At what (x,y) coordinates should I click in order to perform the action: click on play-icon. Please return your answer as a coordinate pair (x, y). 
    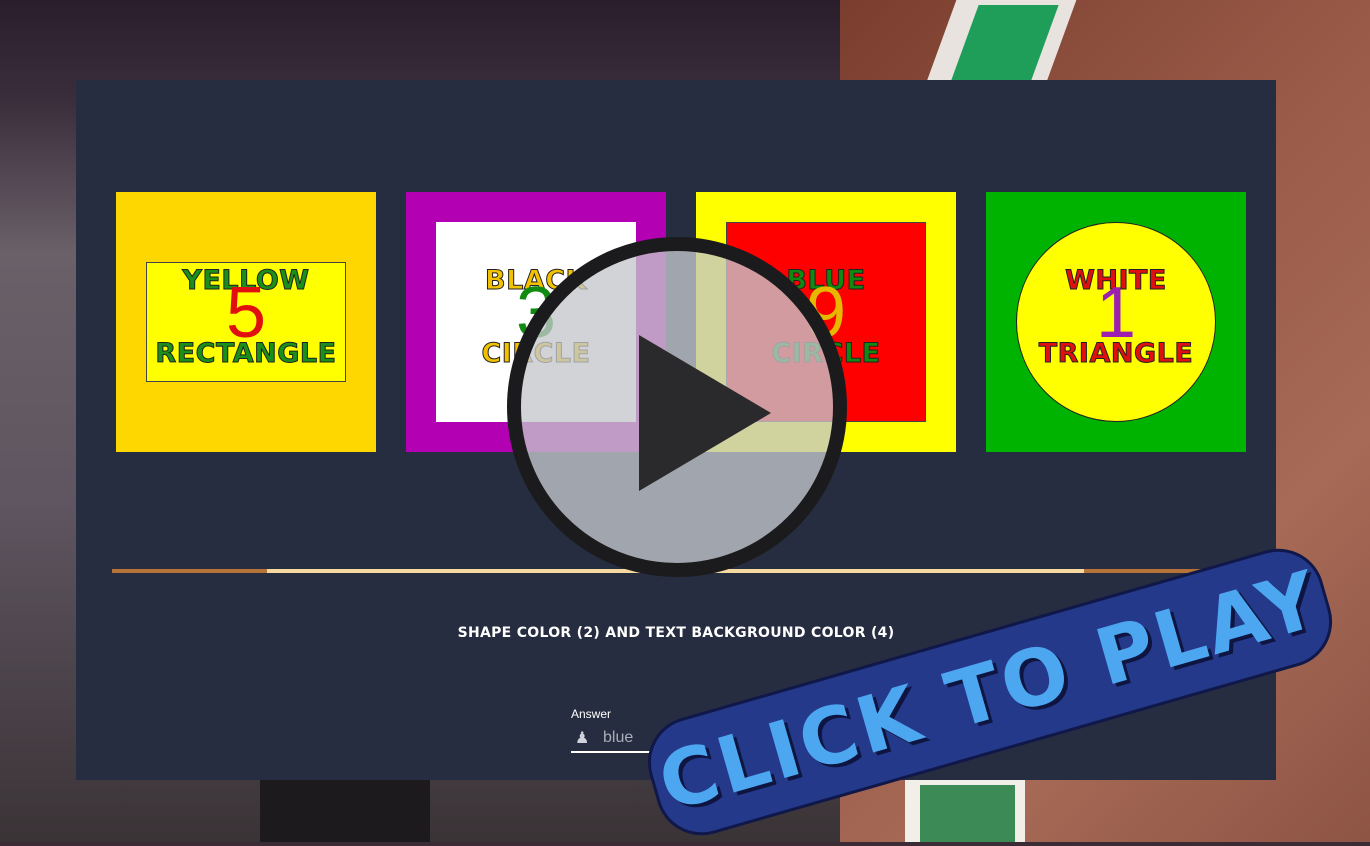
    Looking at the image, I should click on (705, 413).